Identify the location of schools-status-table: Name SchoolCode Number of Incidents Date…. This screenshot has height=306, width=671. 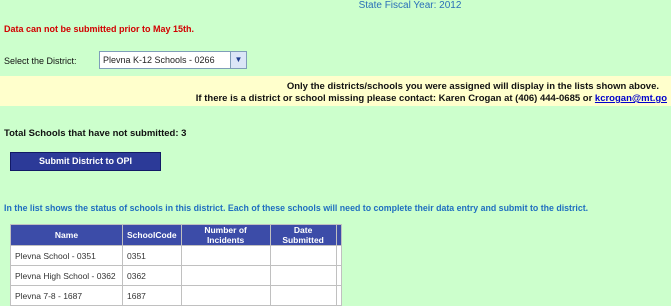
(176, 265).